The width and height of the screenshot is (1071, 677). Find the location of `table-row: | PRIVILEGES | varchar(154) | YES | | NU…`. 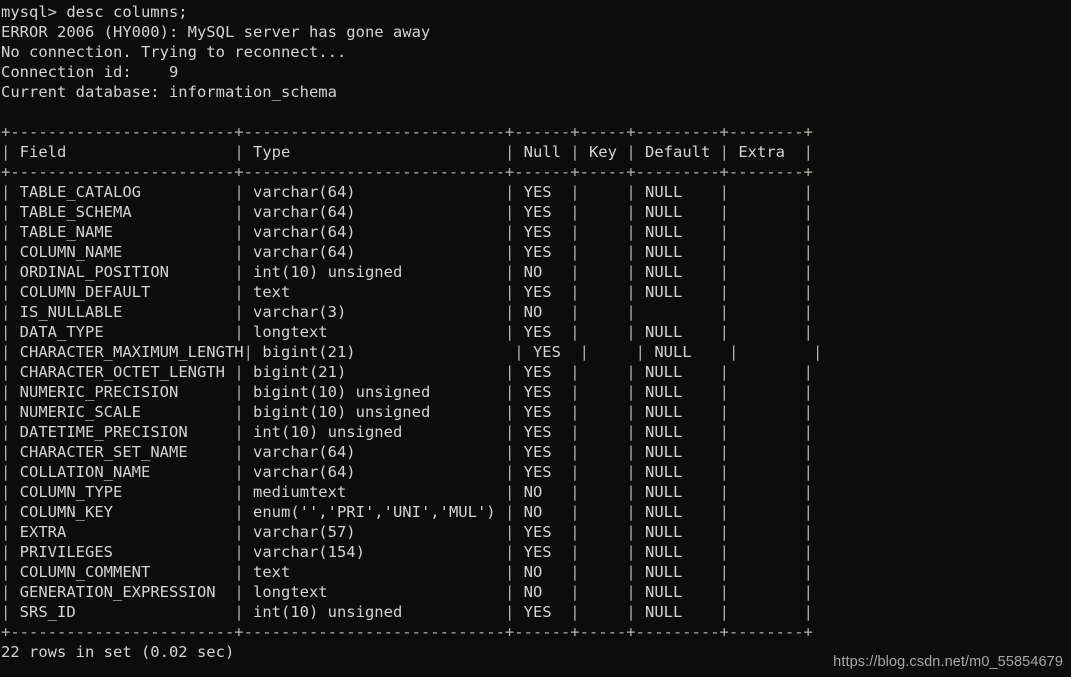

table-row: | PRIVILEGES | varchar(154) | YES | | NU… is located at coordinates (407, 552).